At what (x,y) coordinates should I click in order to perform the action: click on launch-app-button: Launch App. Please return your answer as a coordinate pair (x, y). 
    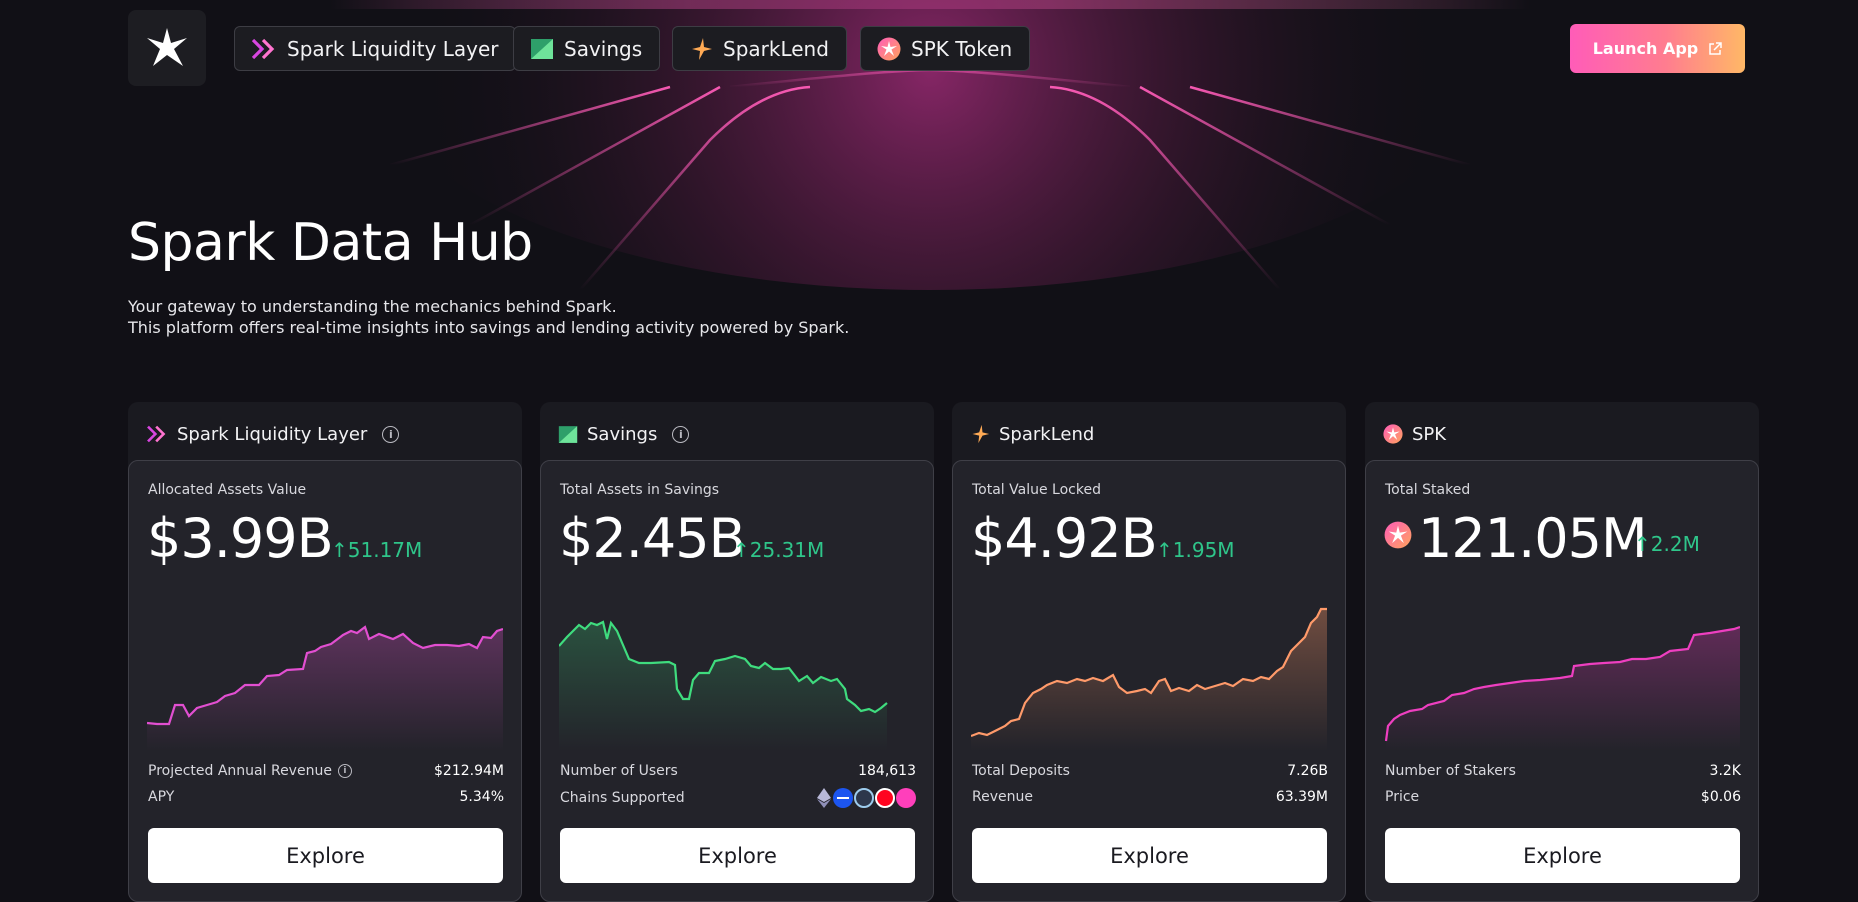
    Looking at the image, I should click on (1657, 48).